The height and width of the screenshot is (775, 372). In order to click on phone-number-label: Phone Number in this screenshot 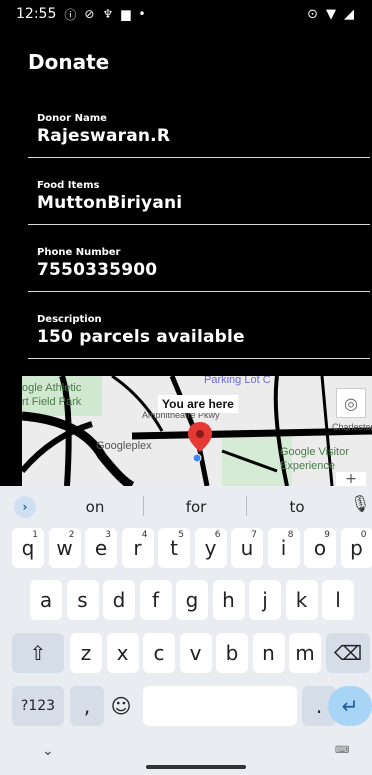, I will do `click(79, 252)`.